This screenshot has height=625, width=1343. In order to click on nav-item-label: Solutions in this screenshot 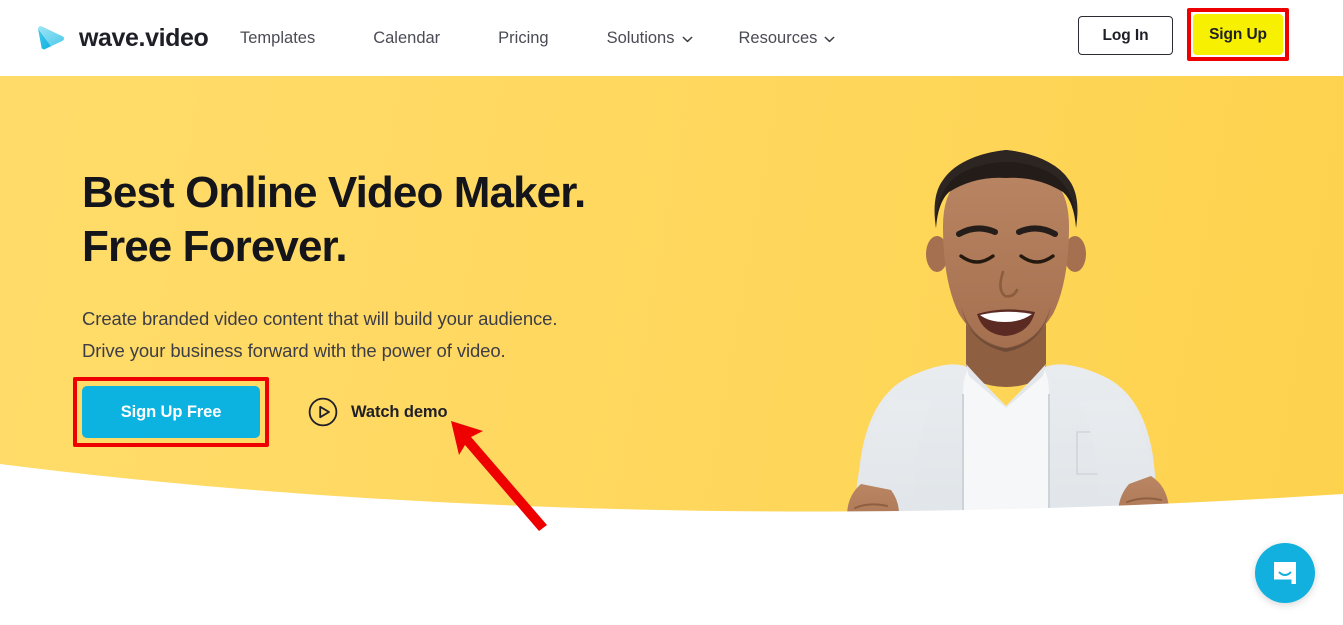, I will do `click(640, 37)`.